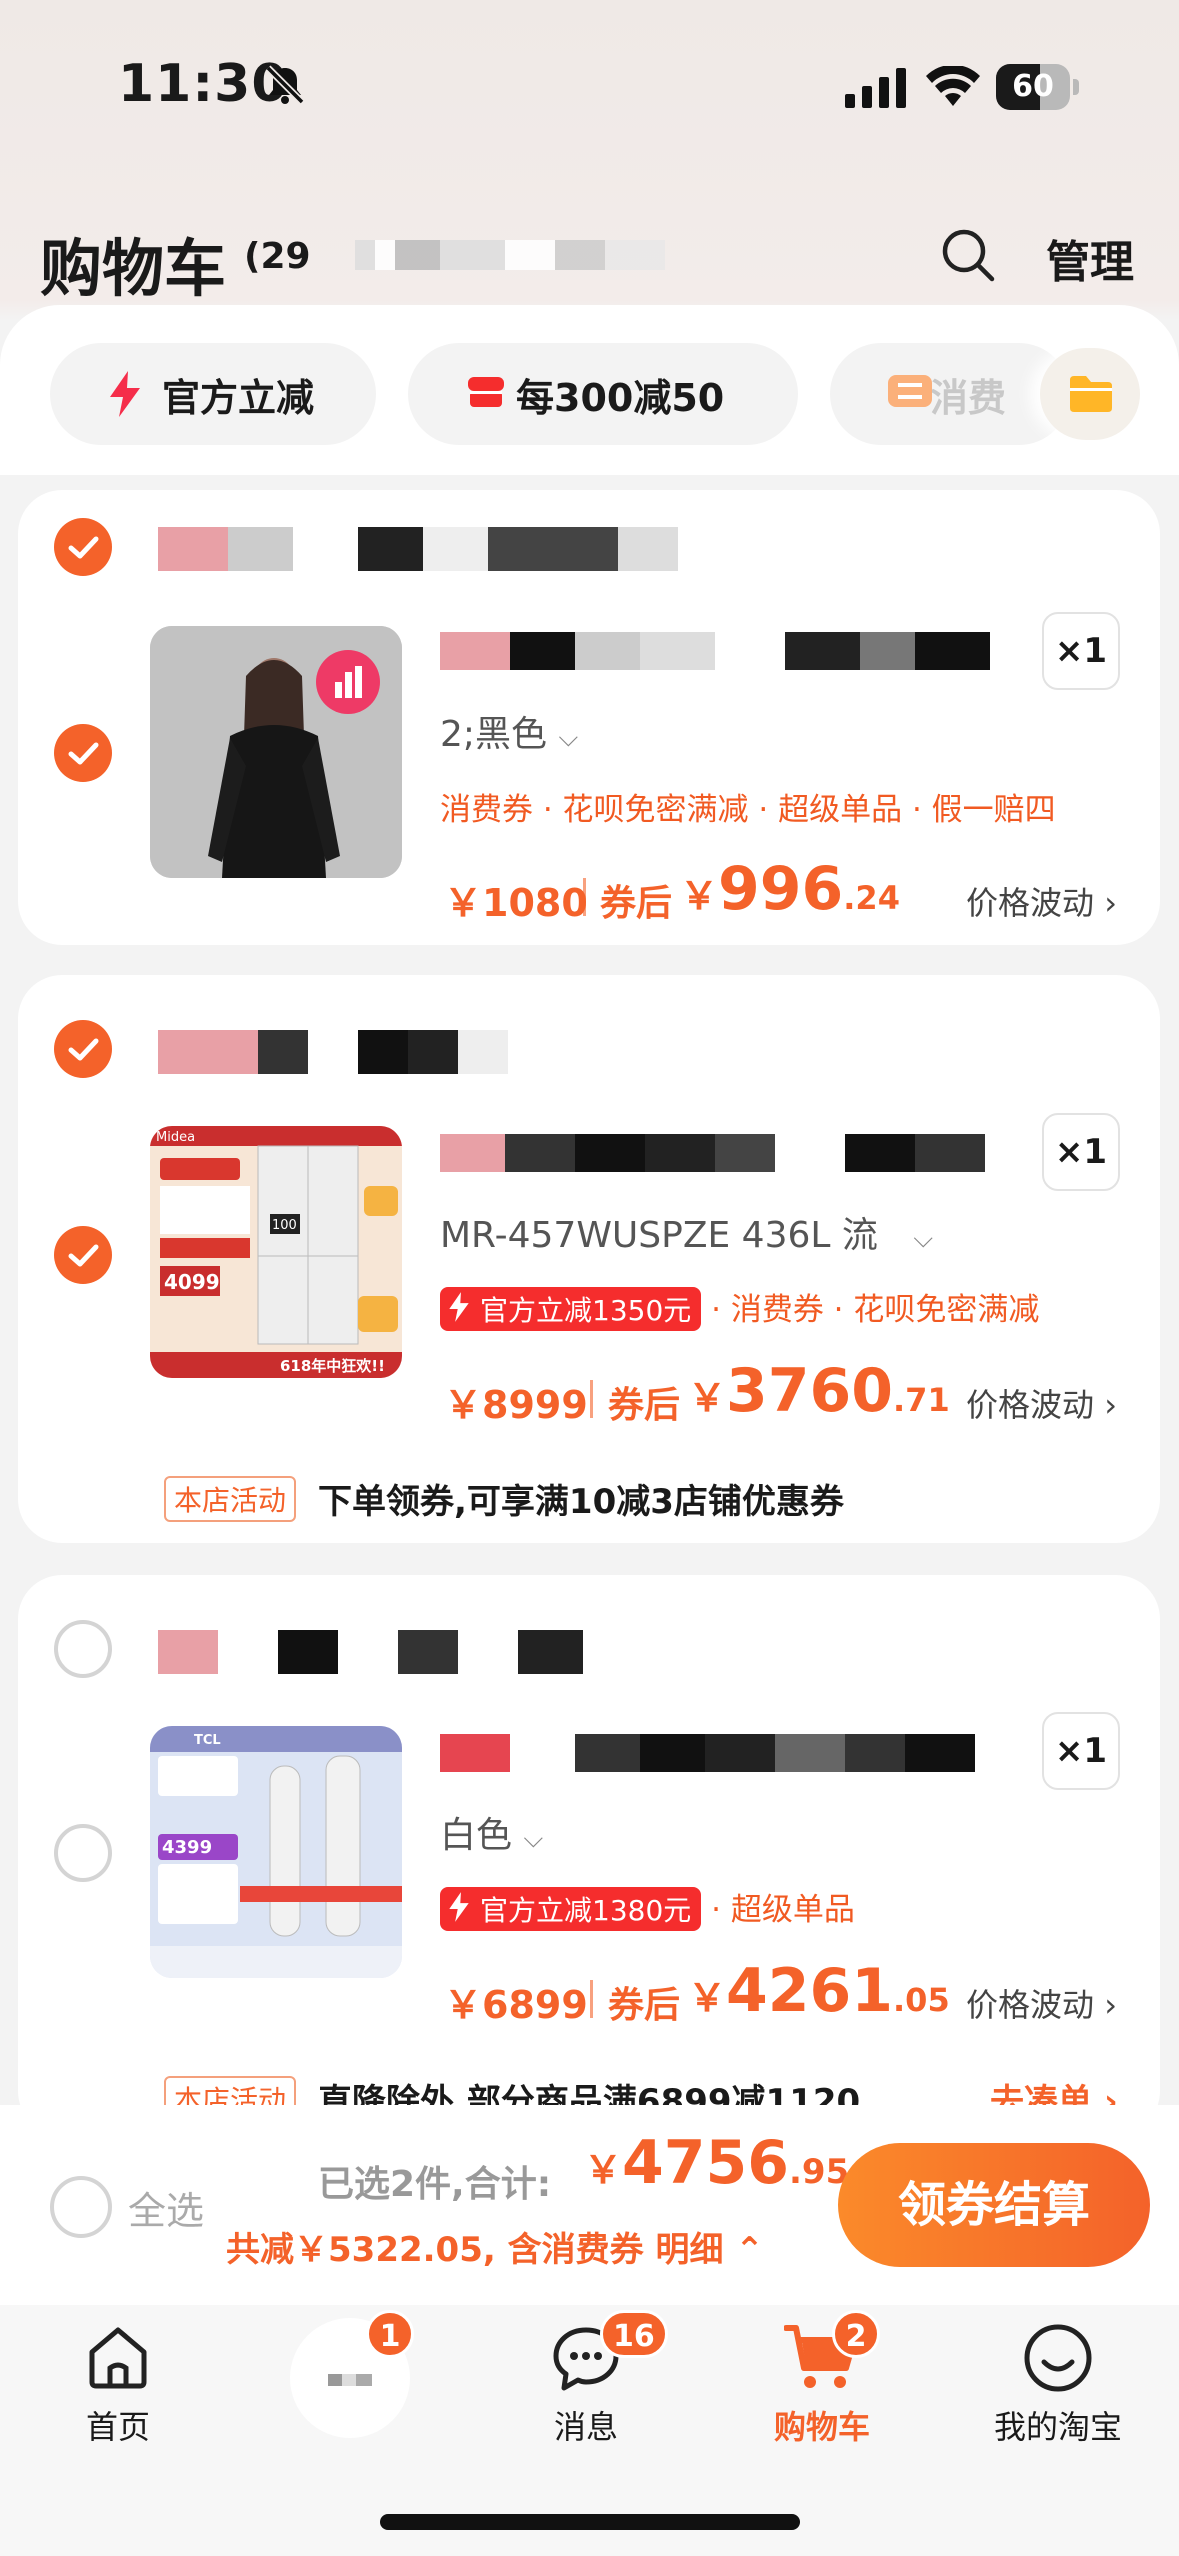  What do you see at coordinates (175, 1137) in the screenshot?
I see `ad-brand: Midea` at bounding box center [175, 1137].